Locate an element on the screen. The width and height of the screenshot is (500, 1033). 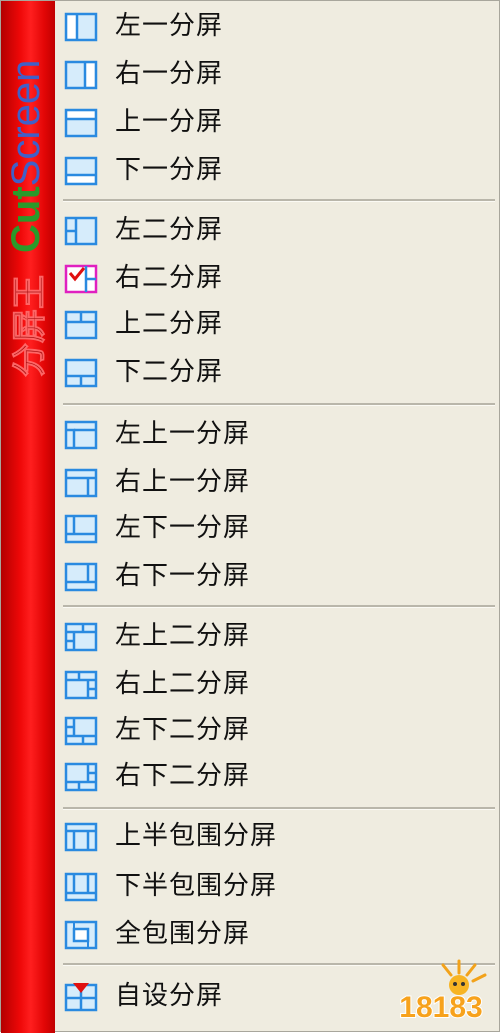
menu-item-label: 左上一分屏 is located at coordinates (183, 434).